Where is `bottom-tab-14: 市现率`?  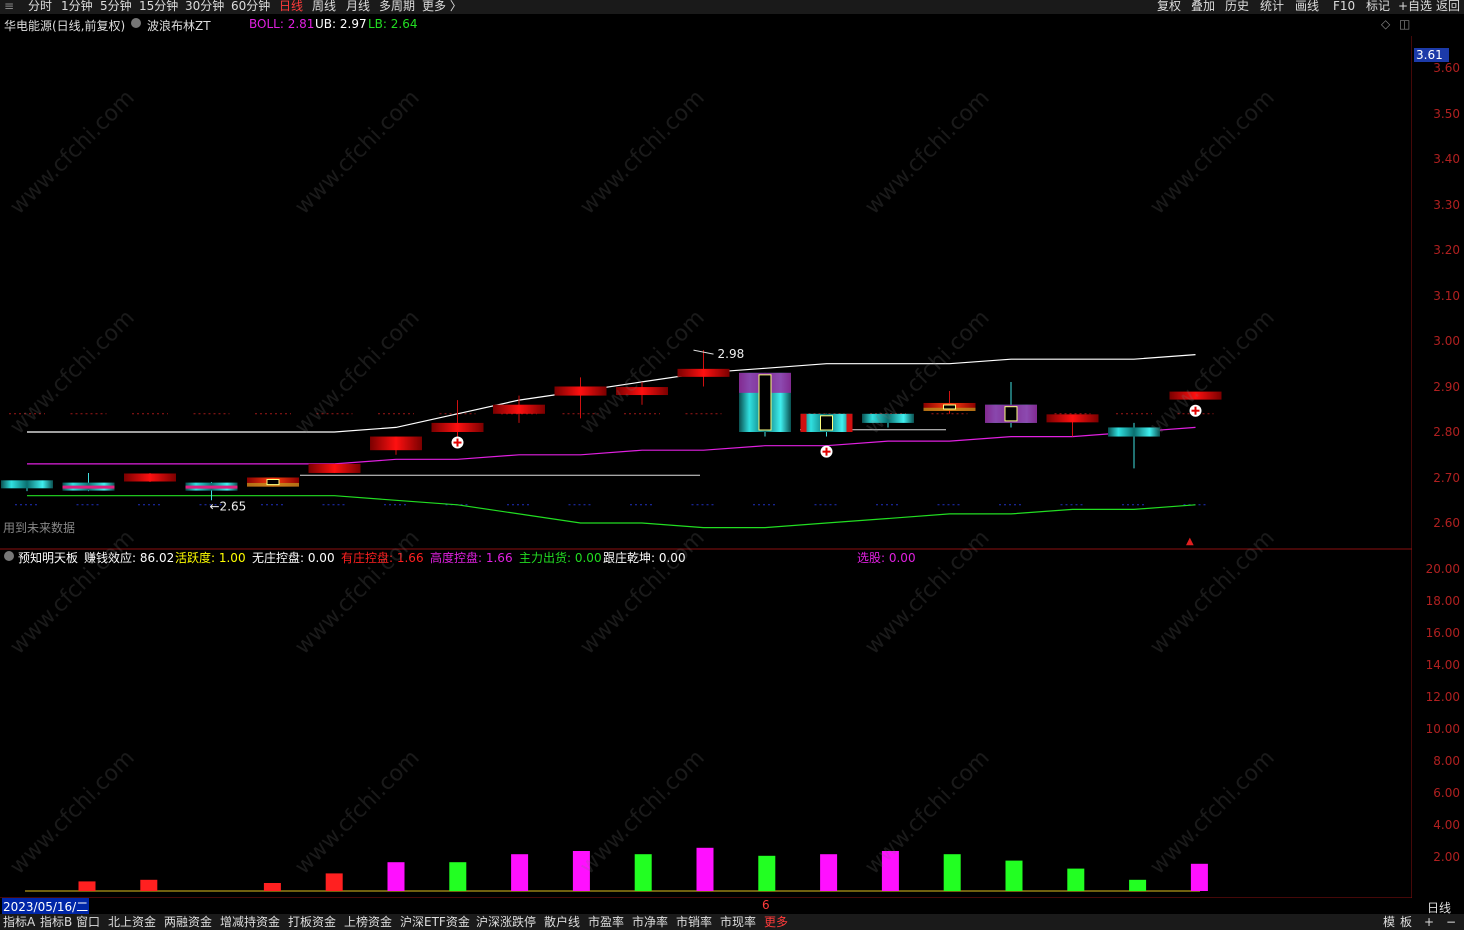 bottom-tab-14: 市现率 is located at coordinates (738, 922).